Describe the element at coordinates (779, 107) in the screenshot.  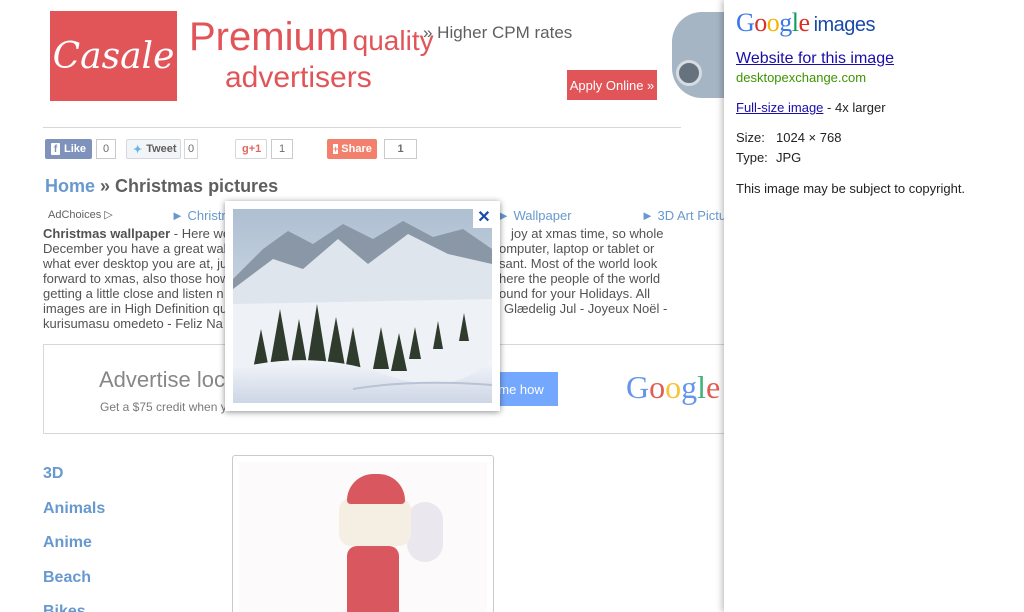
I see `full-size-image-link: Full-size image` at that location.